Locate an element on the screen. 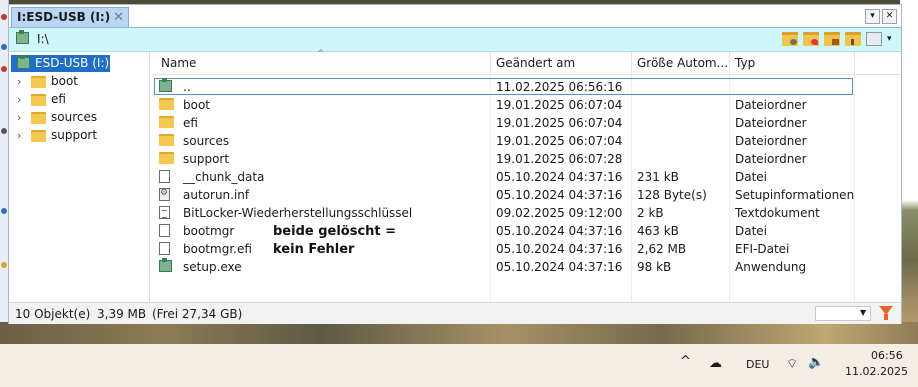 The width and height of the screenshot is (918, 387). column-name: Name is located at coordinates (178, 63).